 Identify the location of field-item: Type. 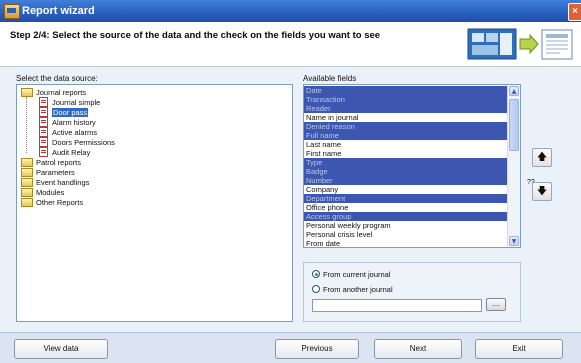
(405, 162).